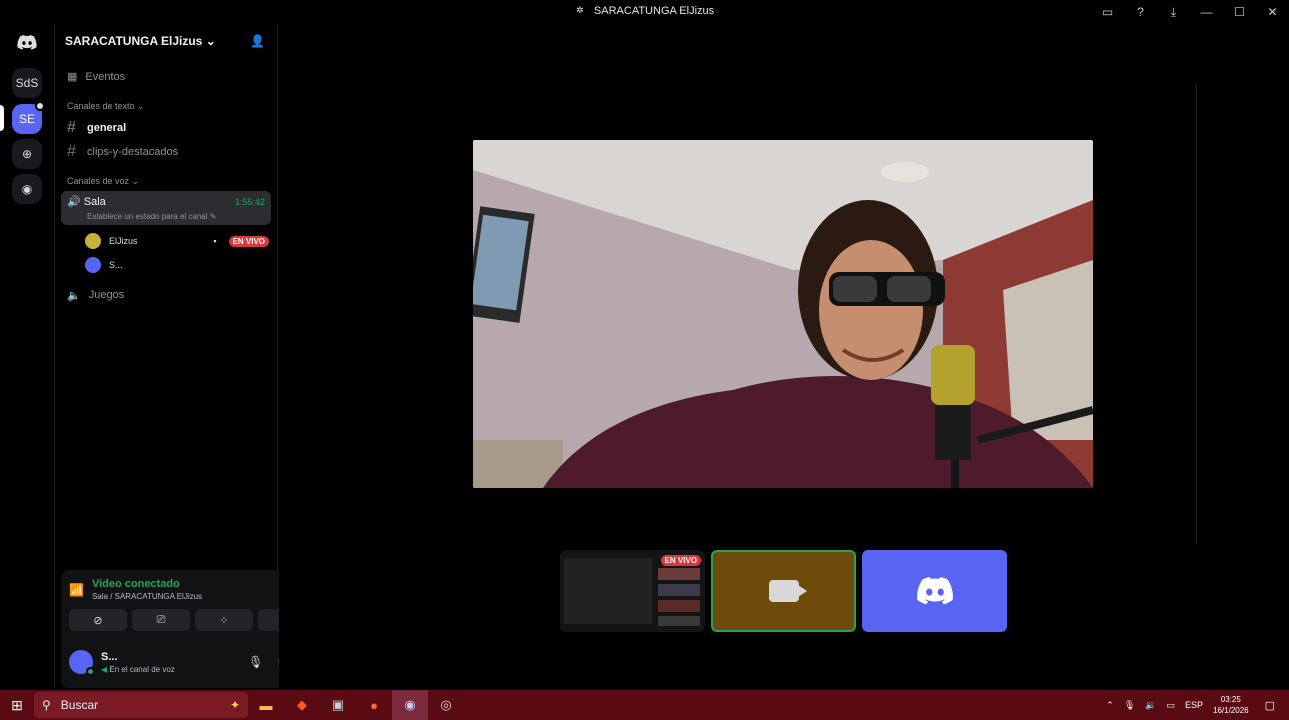 The image size is (1289, 720). What do you see at coordinates (1173, 12) in the screenshot?
I see `download-icon: ⤓` at bounding box center [1173, 12].